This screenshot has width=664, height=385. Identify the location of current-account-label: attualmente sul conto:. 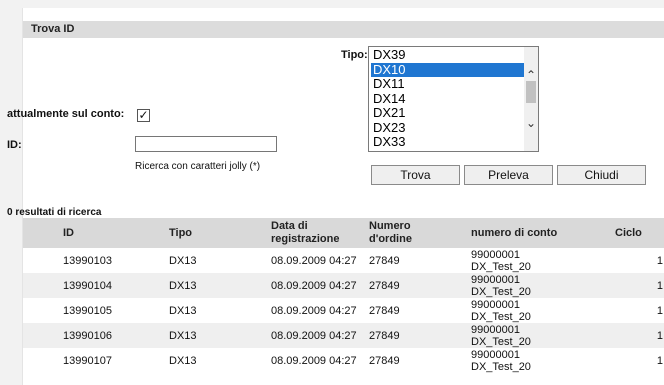
(66, 114).